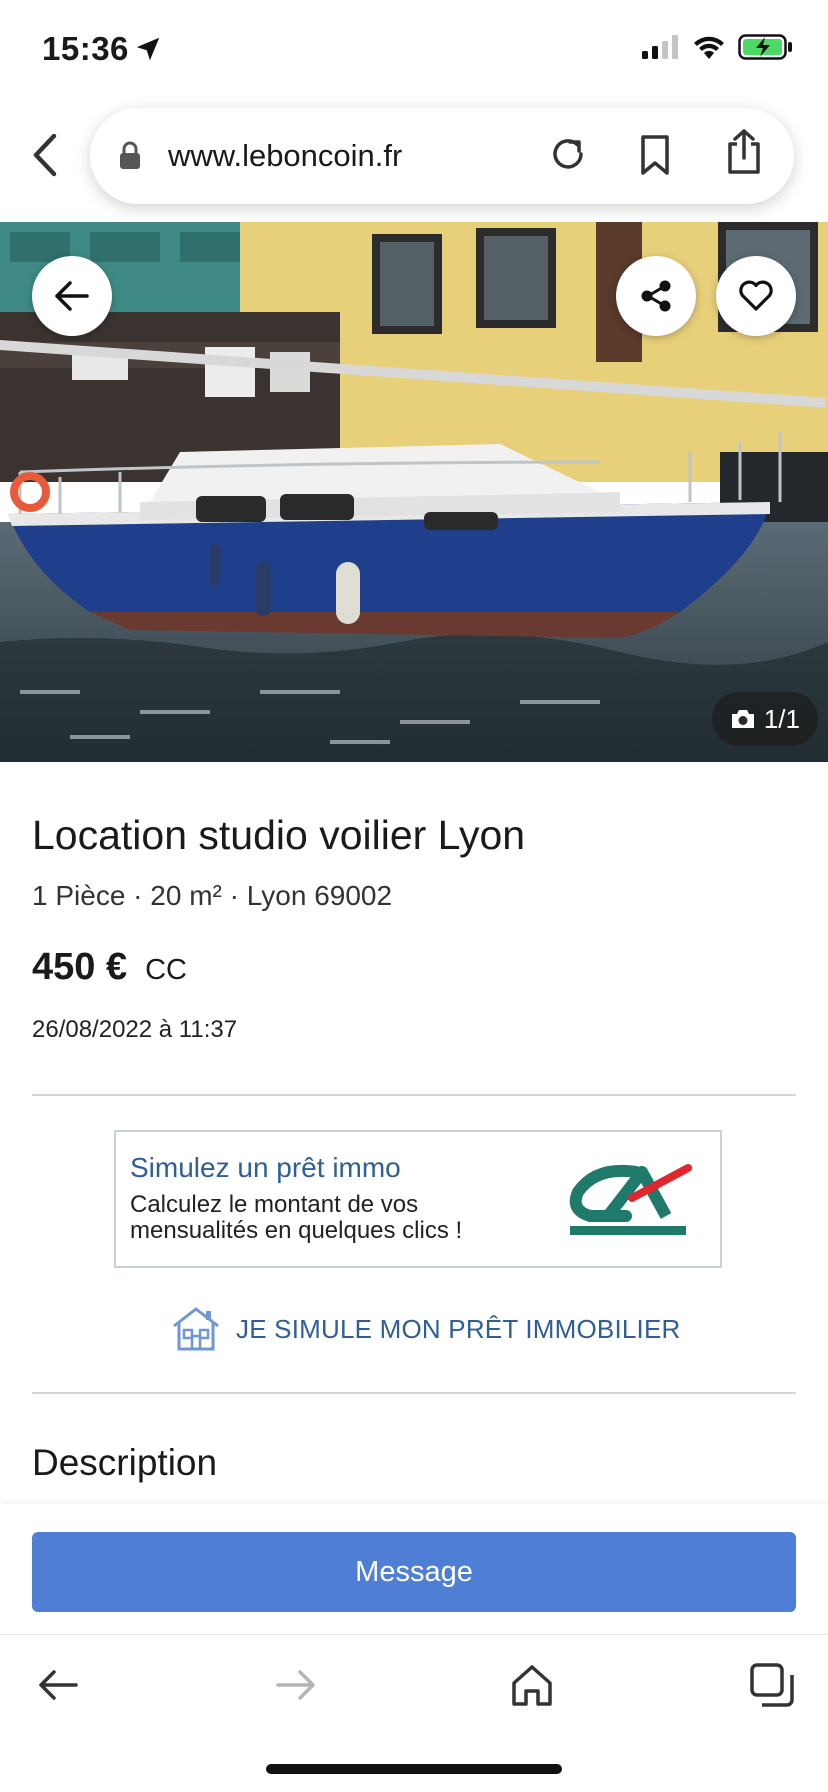 The width and height of the screenshot is (828, 1792). What do you see at coordinates (285, 155) in the screenshot?
I see `url-text: www.leboncoin.fr` at bounding box center [285, 155].